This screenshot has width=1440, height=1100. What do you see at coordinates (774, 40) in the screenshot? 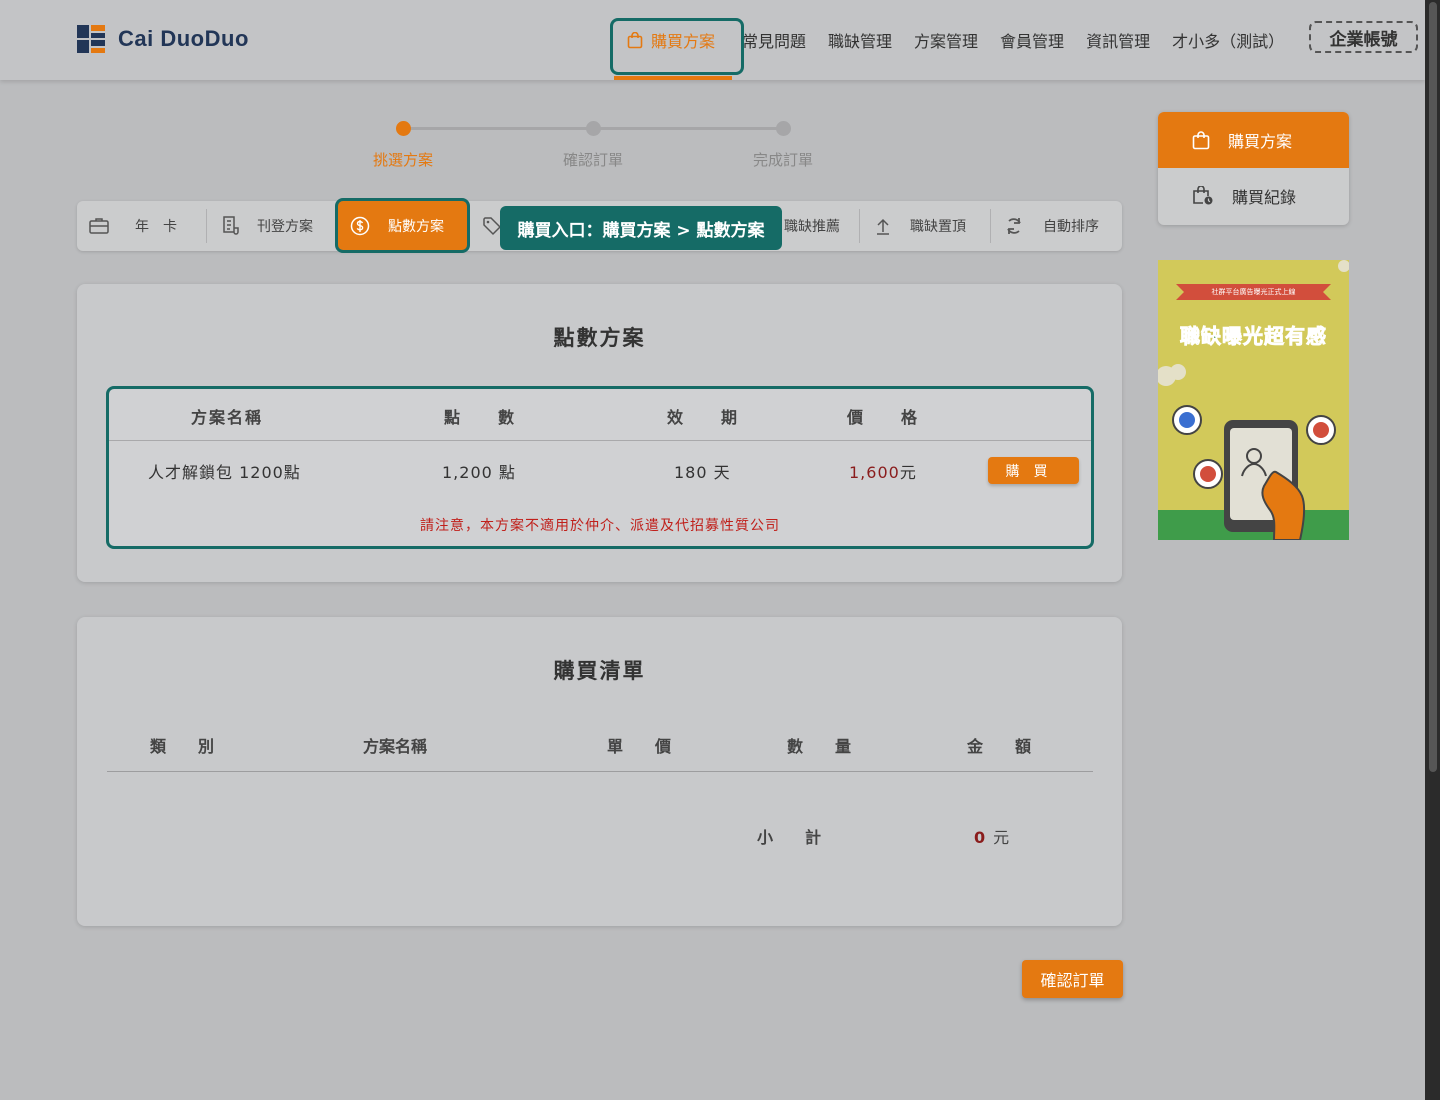
I see `nav-faq: 常見問題` at bounding box center [774, 40].